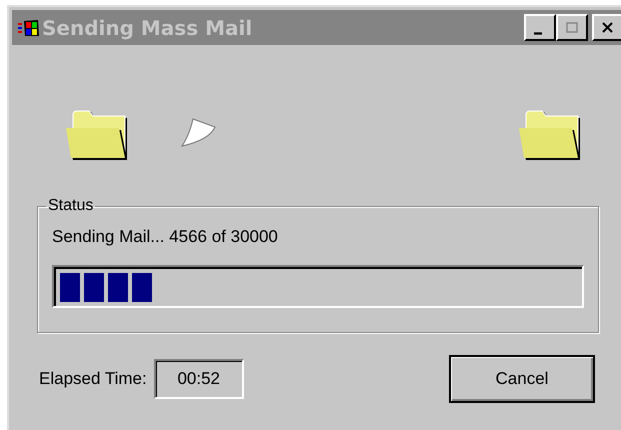  I want to click on close-button, so click(606, 27).